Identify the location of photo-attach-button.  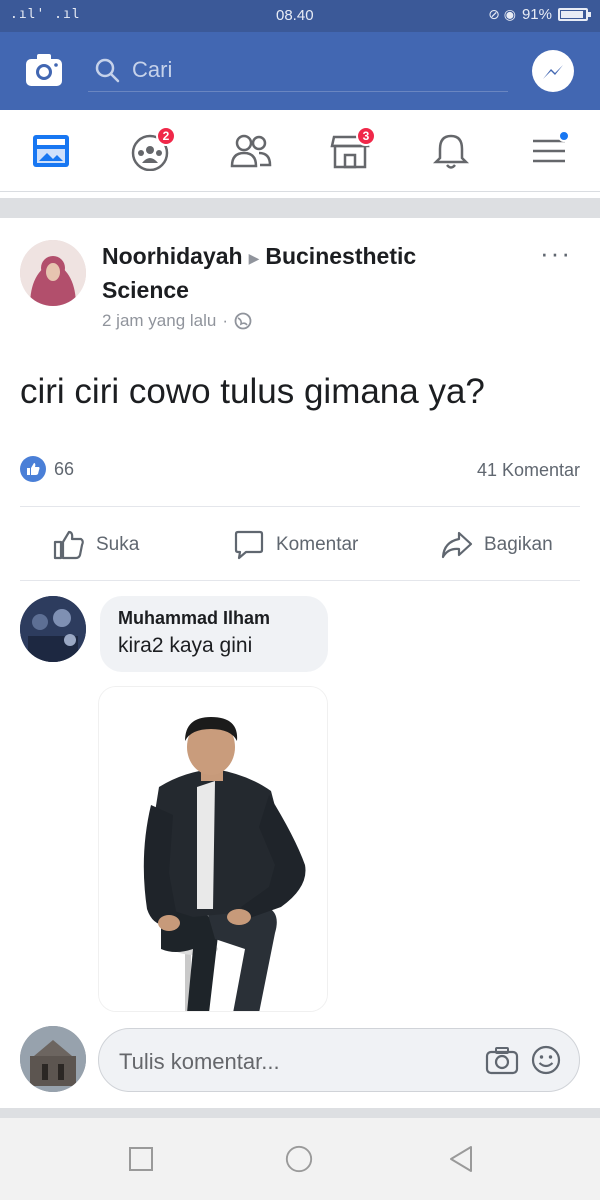
(502, 1062).